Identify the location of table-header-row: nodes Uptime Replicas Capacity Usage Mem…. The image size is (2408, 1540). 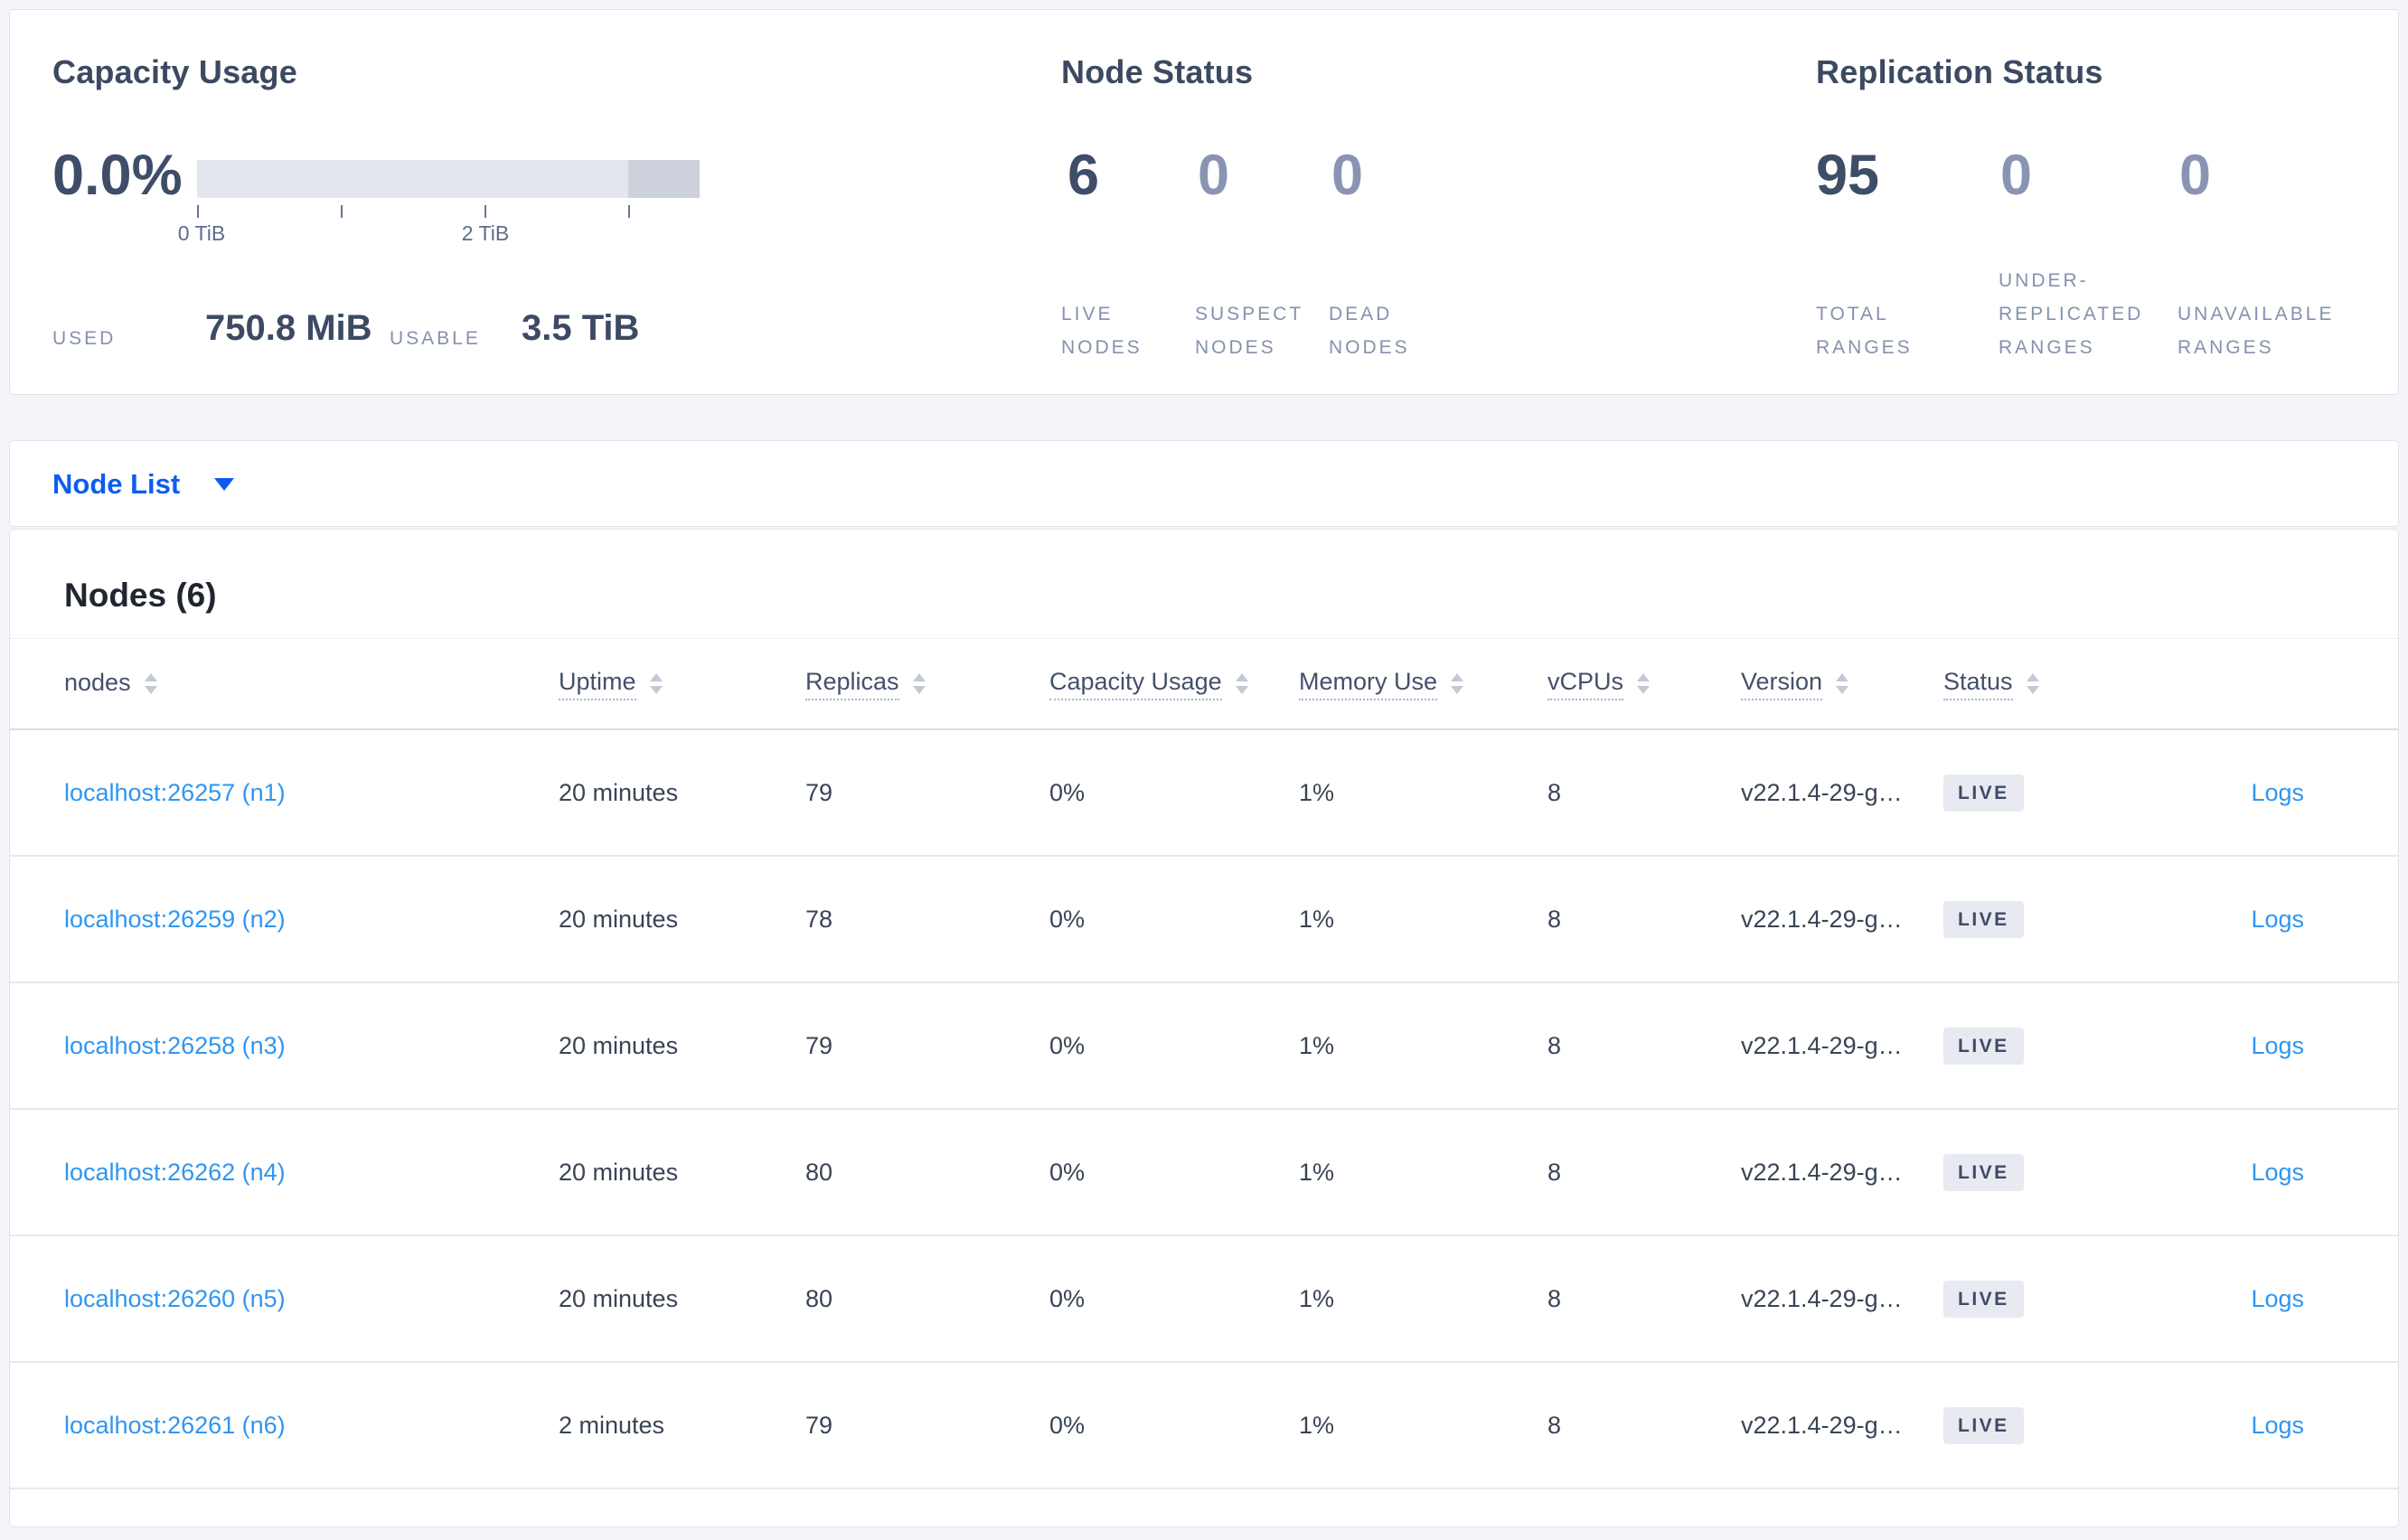
(1204, 684).